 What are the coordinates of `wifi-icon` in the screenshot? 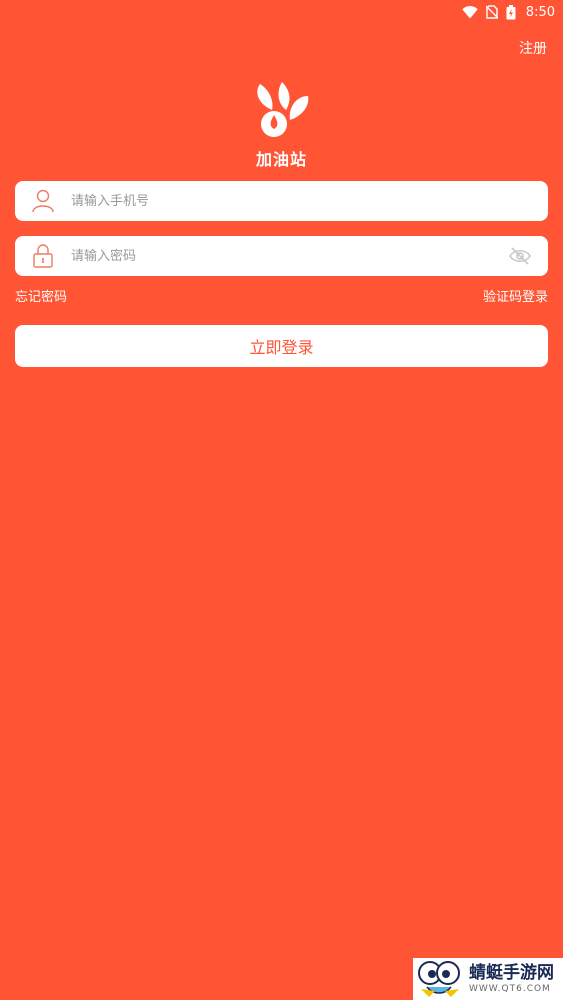 It's located at (470, 12).